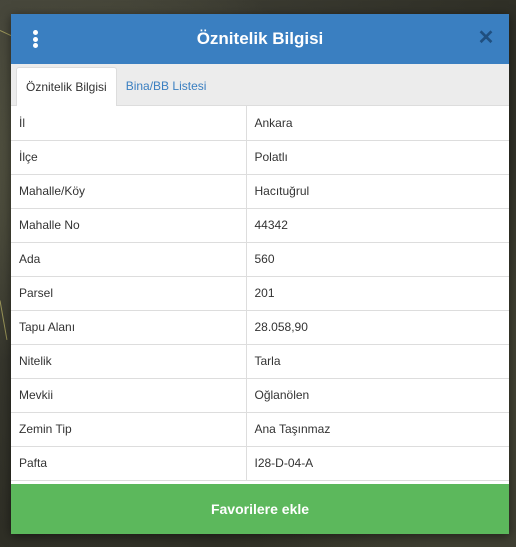  Describe the element at coordinates (377, 327) in the screenshot. I see `attribute-value: 28.058,90` at that location.